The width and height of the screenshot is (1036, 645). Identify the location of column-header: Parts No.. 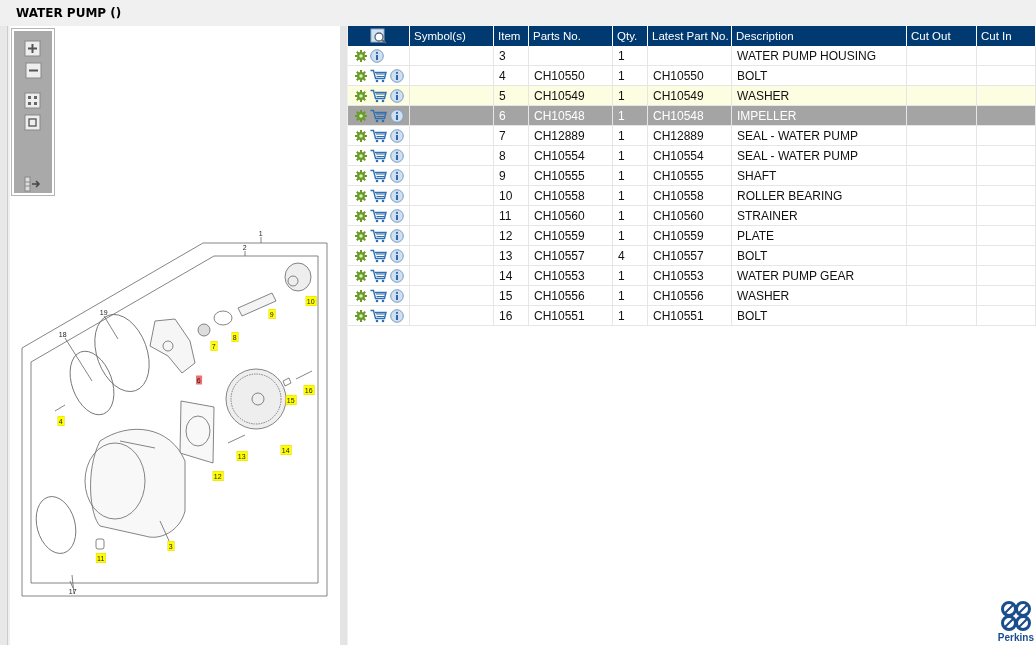
(570, 36).